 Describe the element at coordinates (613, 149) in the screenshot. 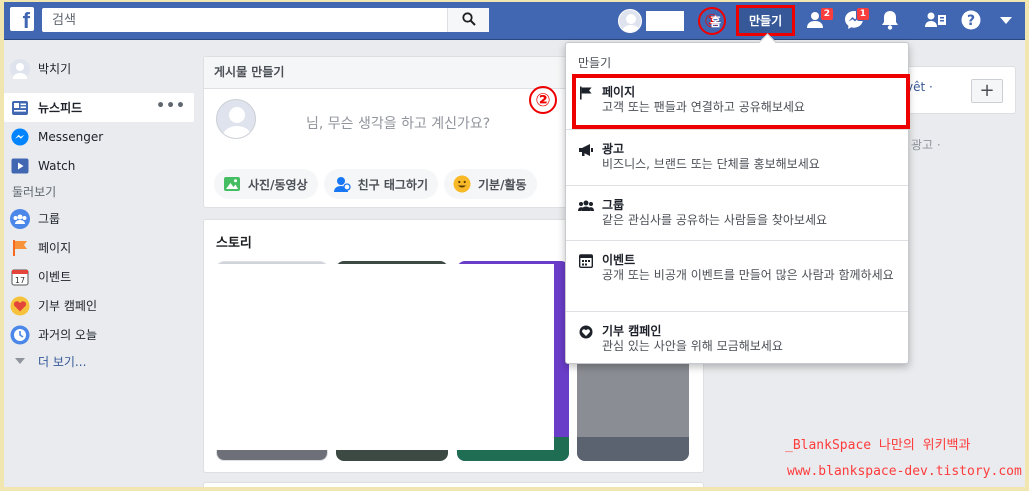

I see `menu-item-title: 광고` at that location.